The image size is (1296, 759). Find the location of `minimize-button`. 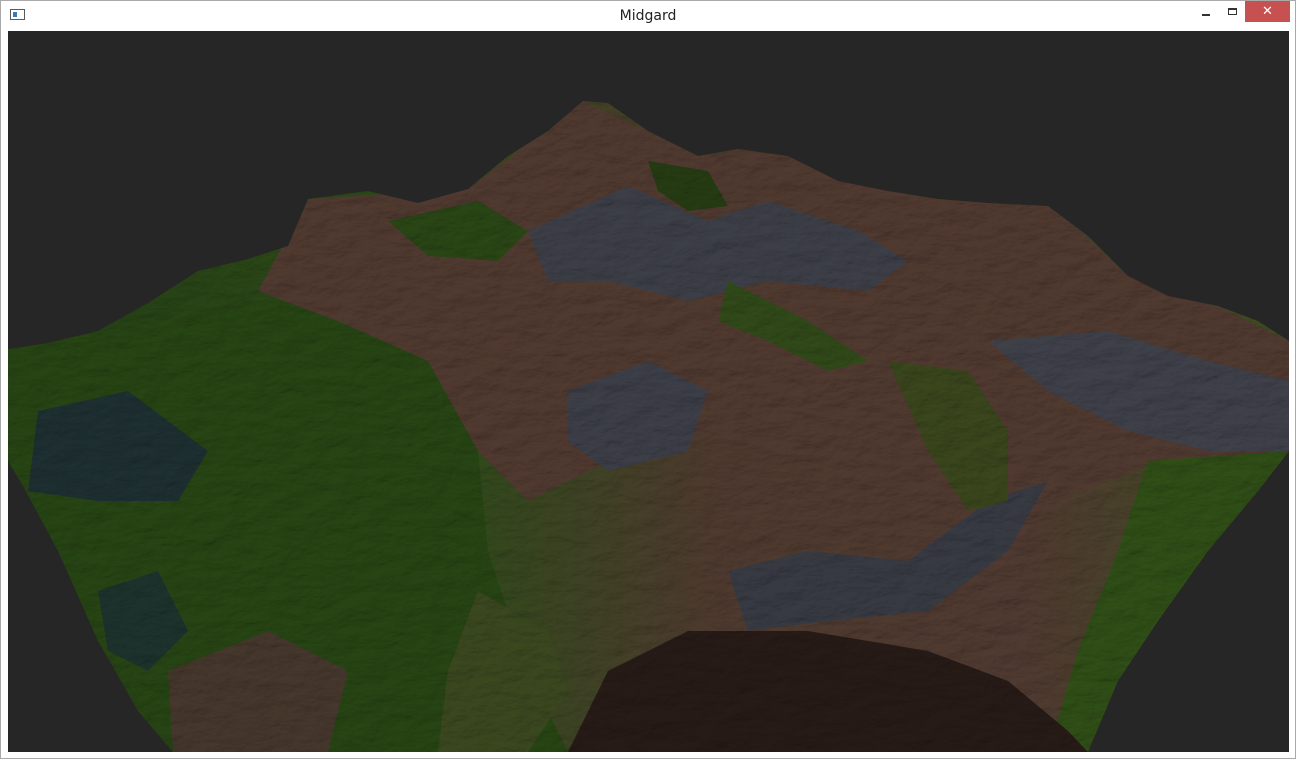

minimize-button is located at coordinates (1205, 11).